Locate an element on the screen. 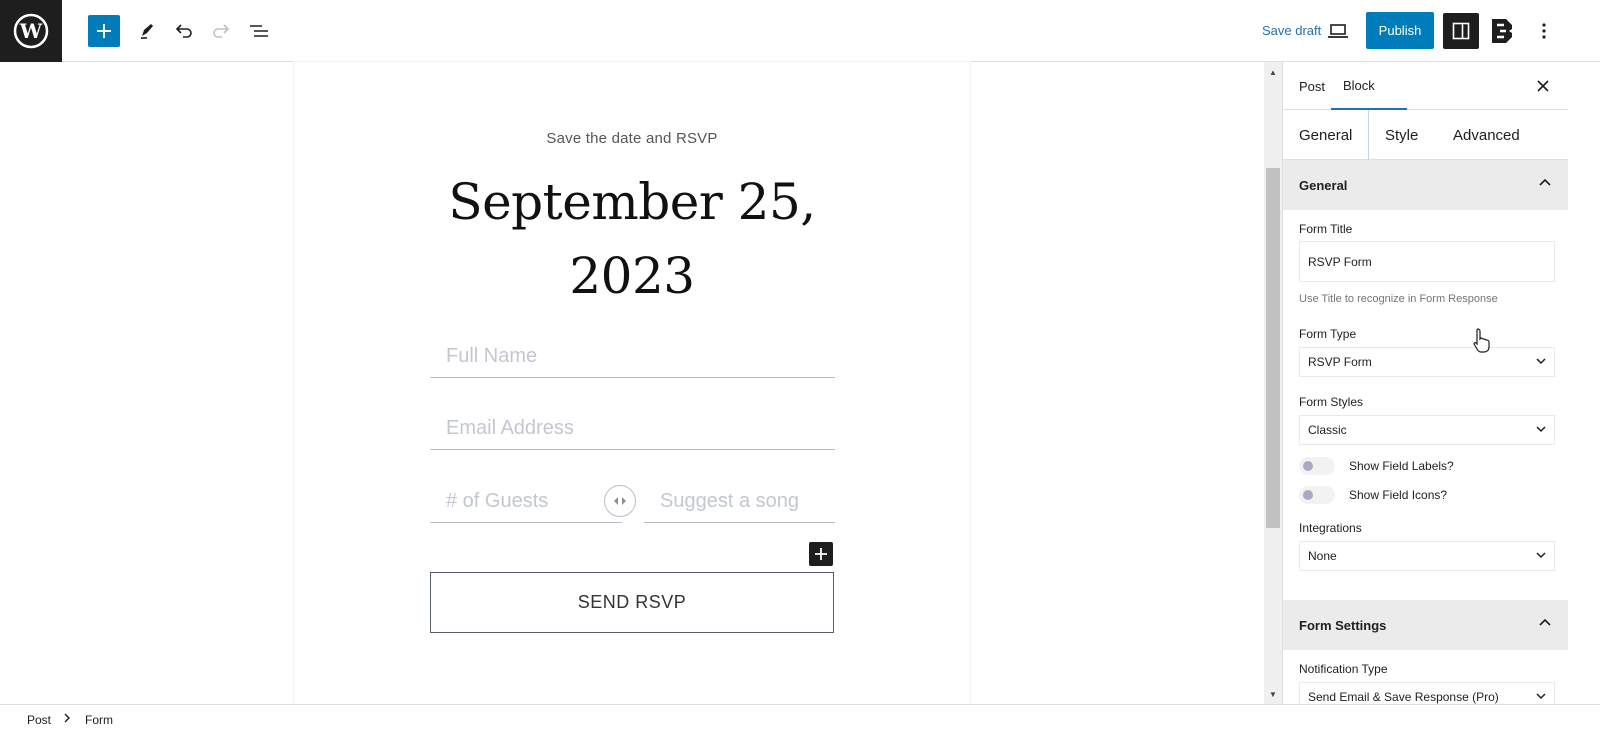  form-title-help: Use Title to recognize in Form Response is located at coordinates (1398, 299).